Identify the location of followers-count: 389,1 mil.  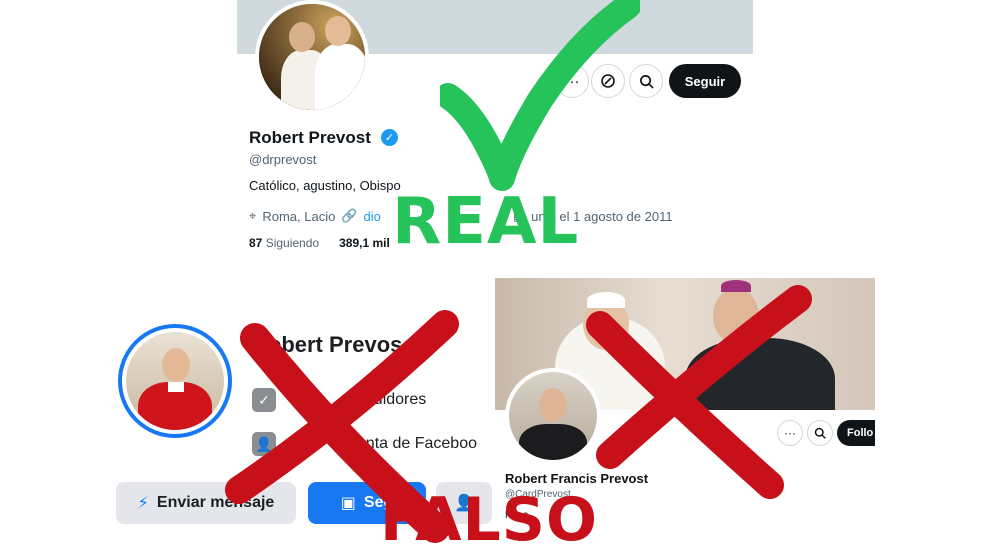
(364, 243).